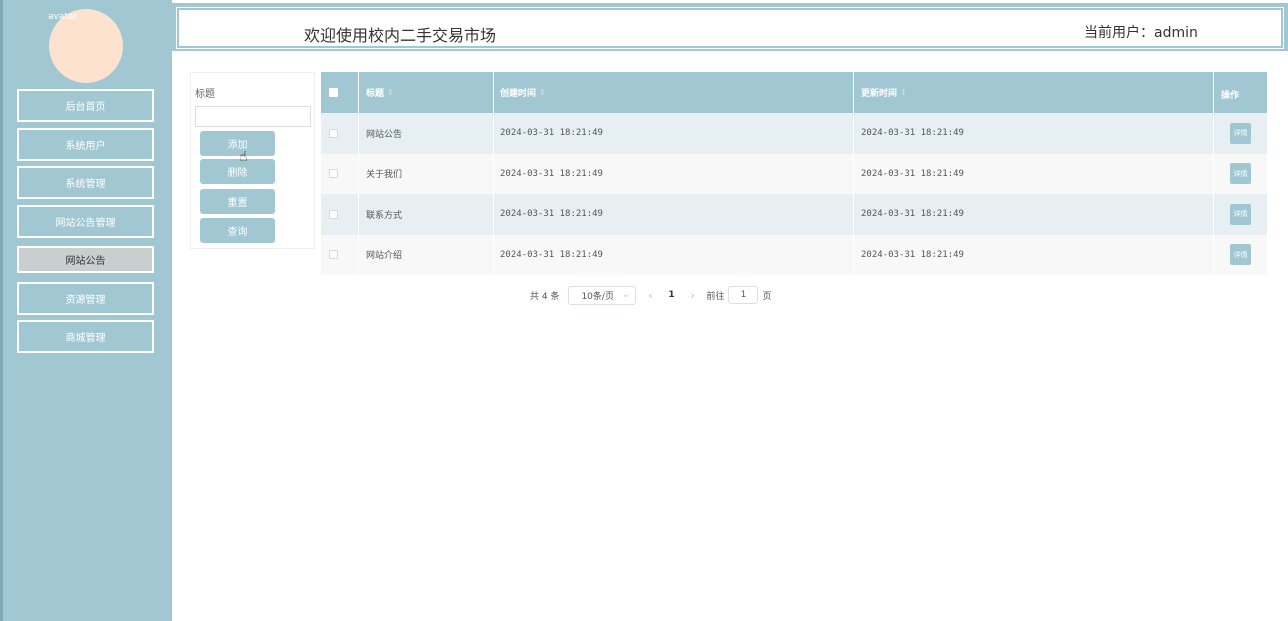  What do you see at coordinates (671, 295) in the screenshot?
I see `current-page-number: 1` at bounding box center [671, 295].